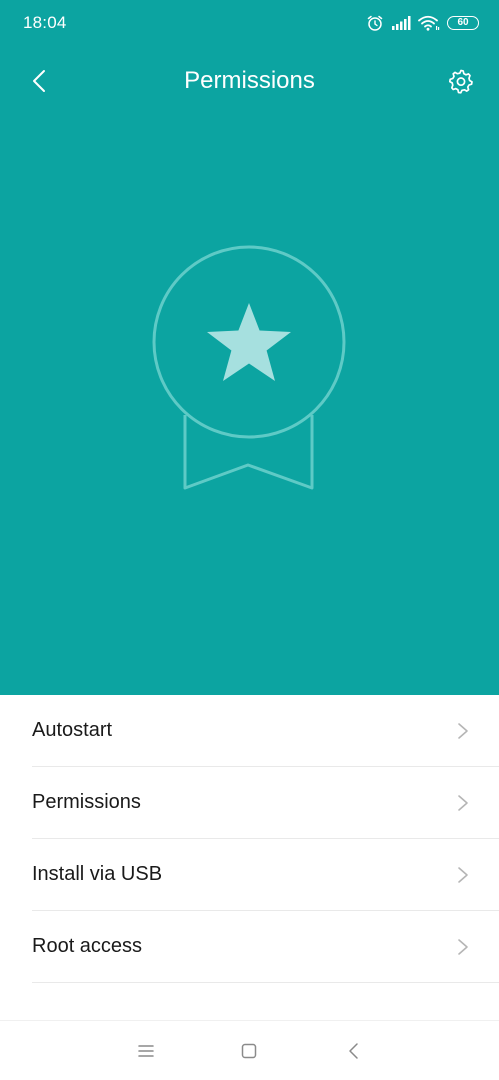  I want to click on back-icon, so click(353, 1051).